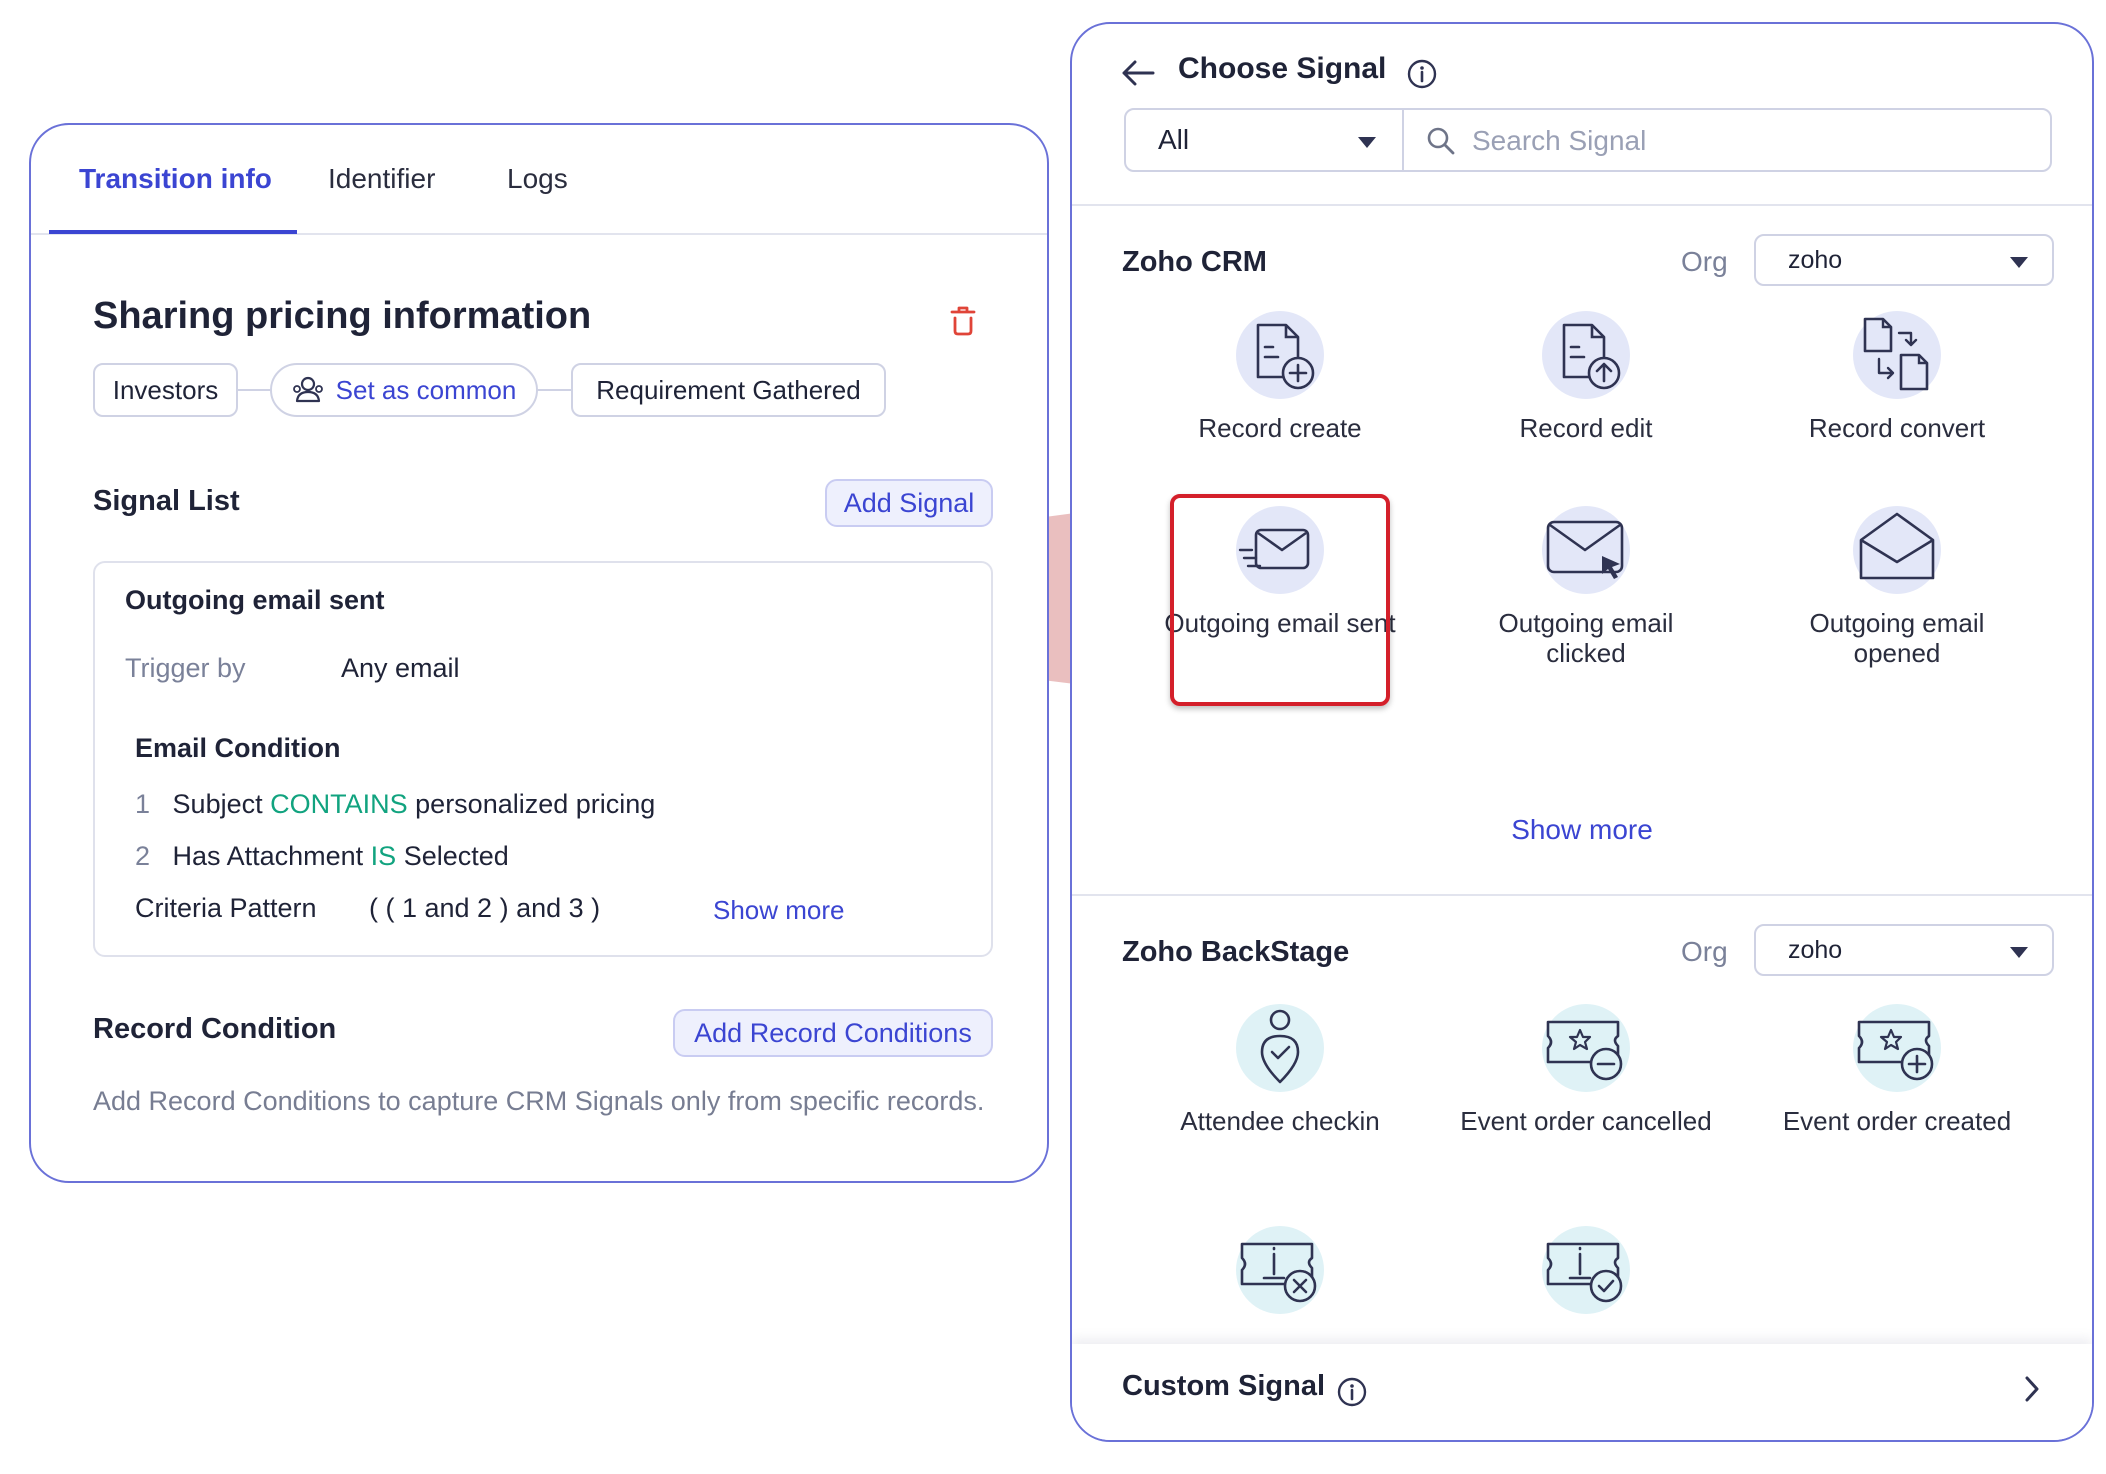 This screenshot has height=1474, width=2106. Describe the element at coordinates (185, 668) in the screenshot. I see `trigger-label: Trigger by` at that location.